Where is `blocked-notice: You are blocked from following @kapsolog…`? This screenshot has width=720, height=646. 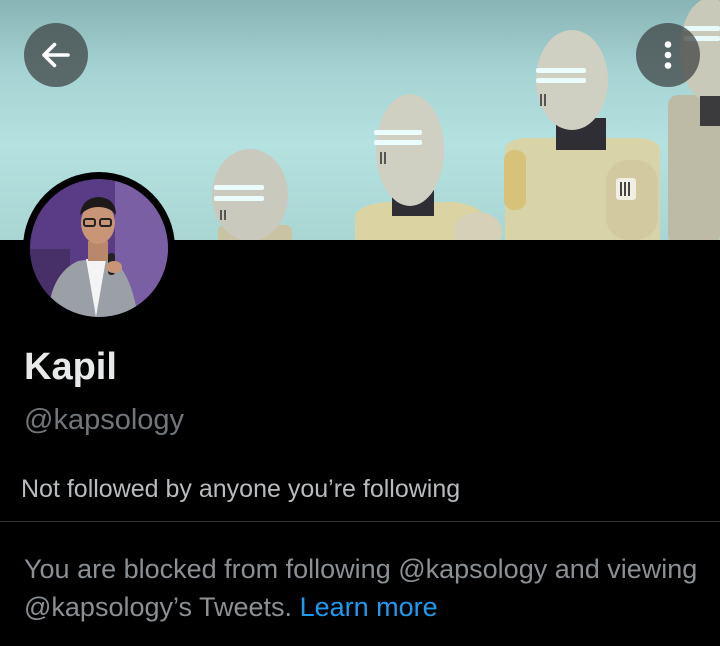 blocked-notice: You are blocked from following @kapsolog… is located at coordinates (369, 588).